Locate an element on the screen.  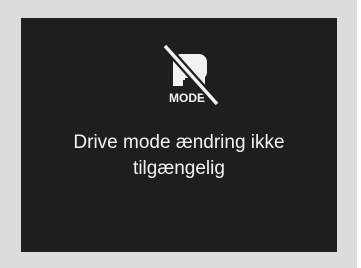
icon-mode-label: MODE is located at coordinates (187, 98).